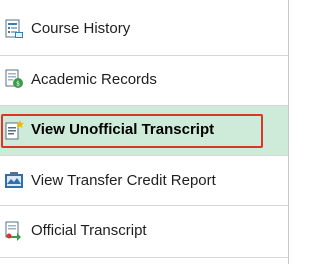  I want to click on sidebar-item-label: Official Transcript, so click(89, 230).